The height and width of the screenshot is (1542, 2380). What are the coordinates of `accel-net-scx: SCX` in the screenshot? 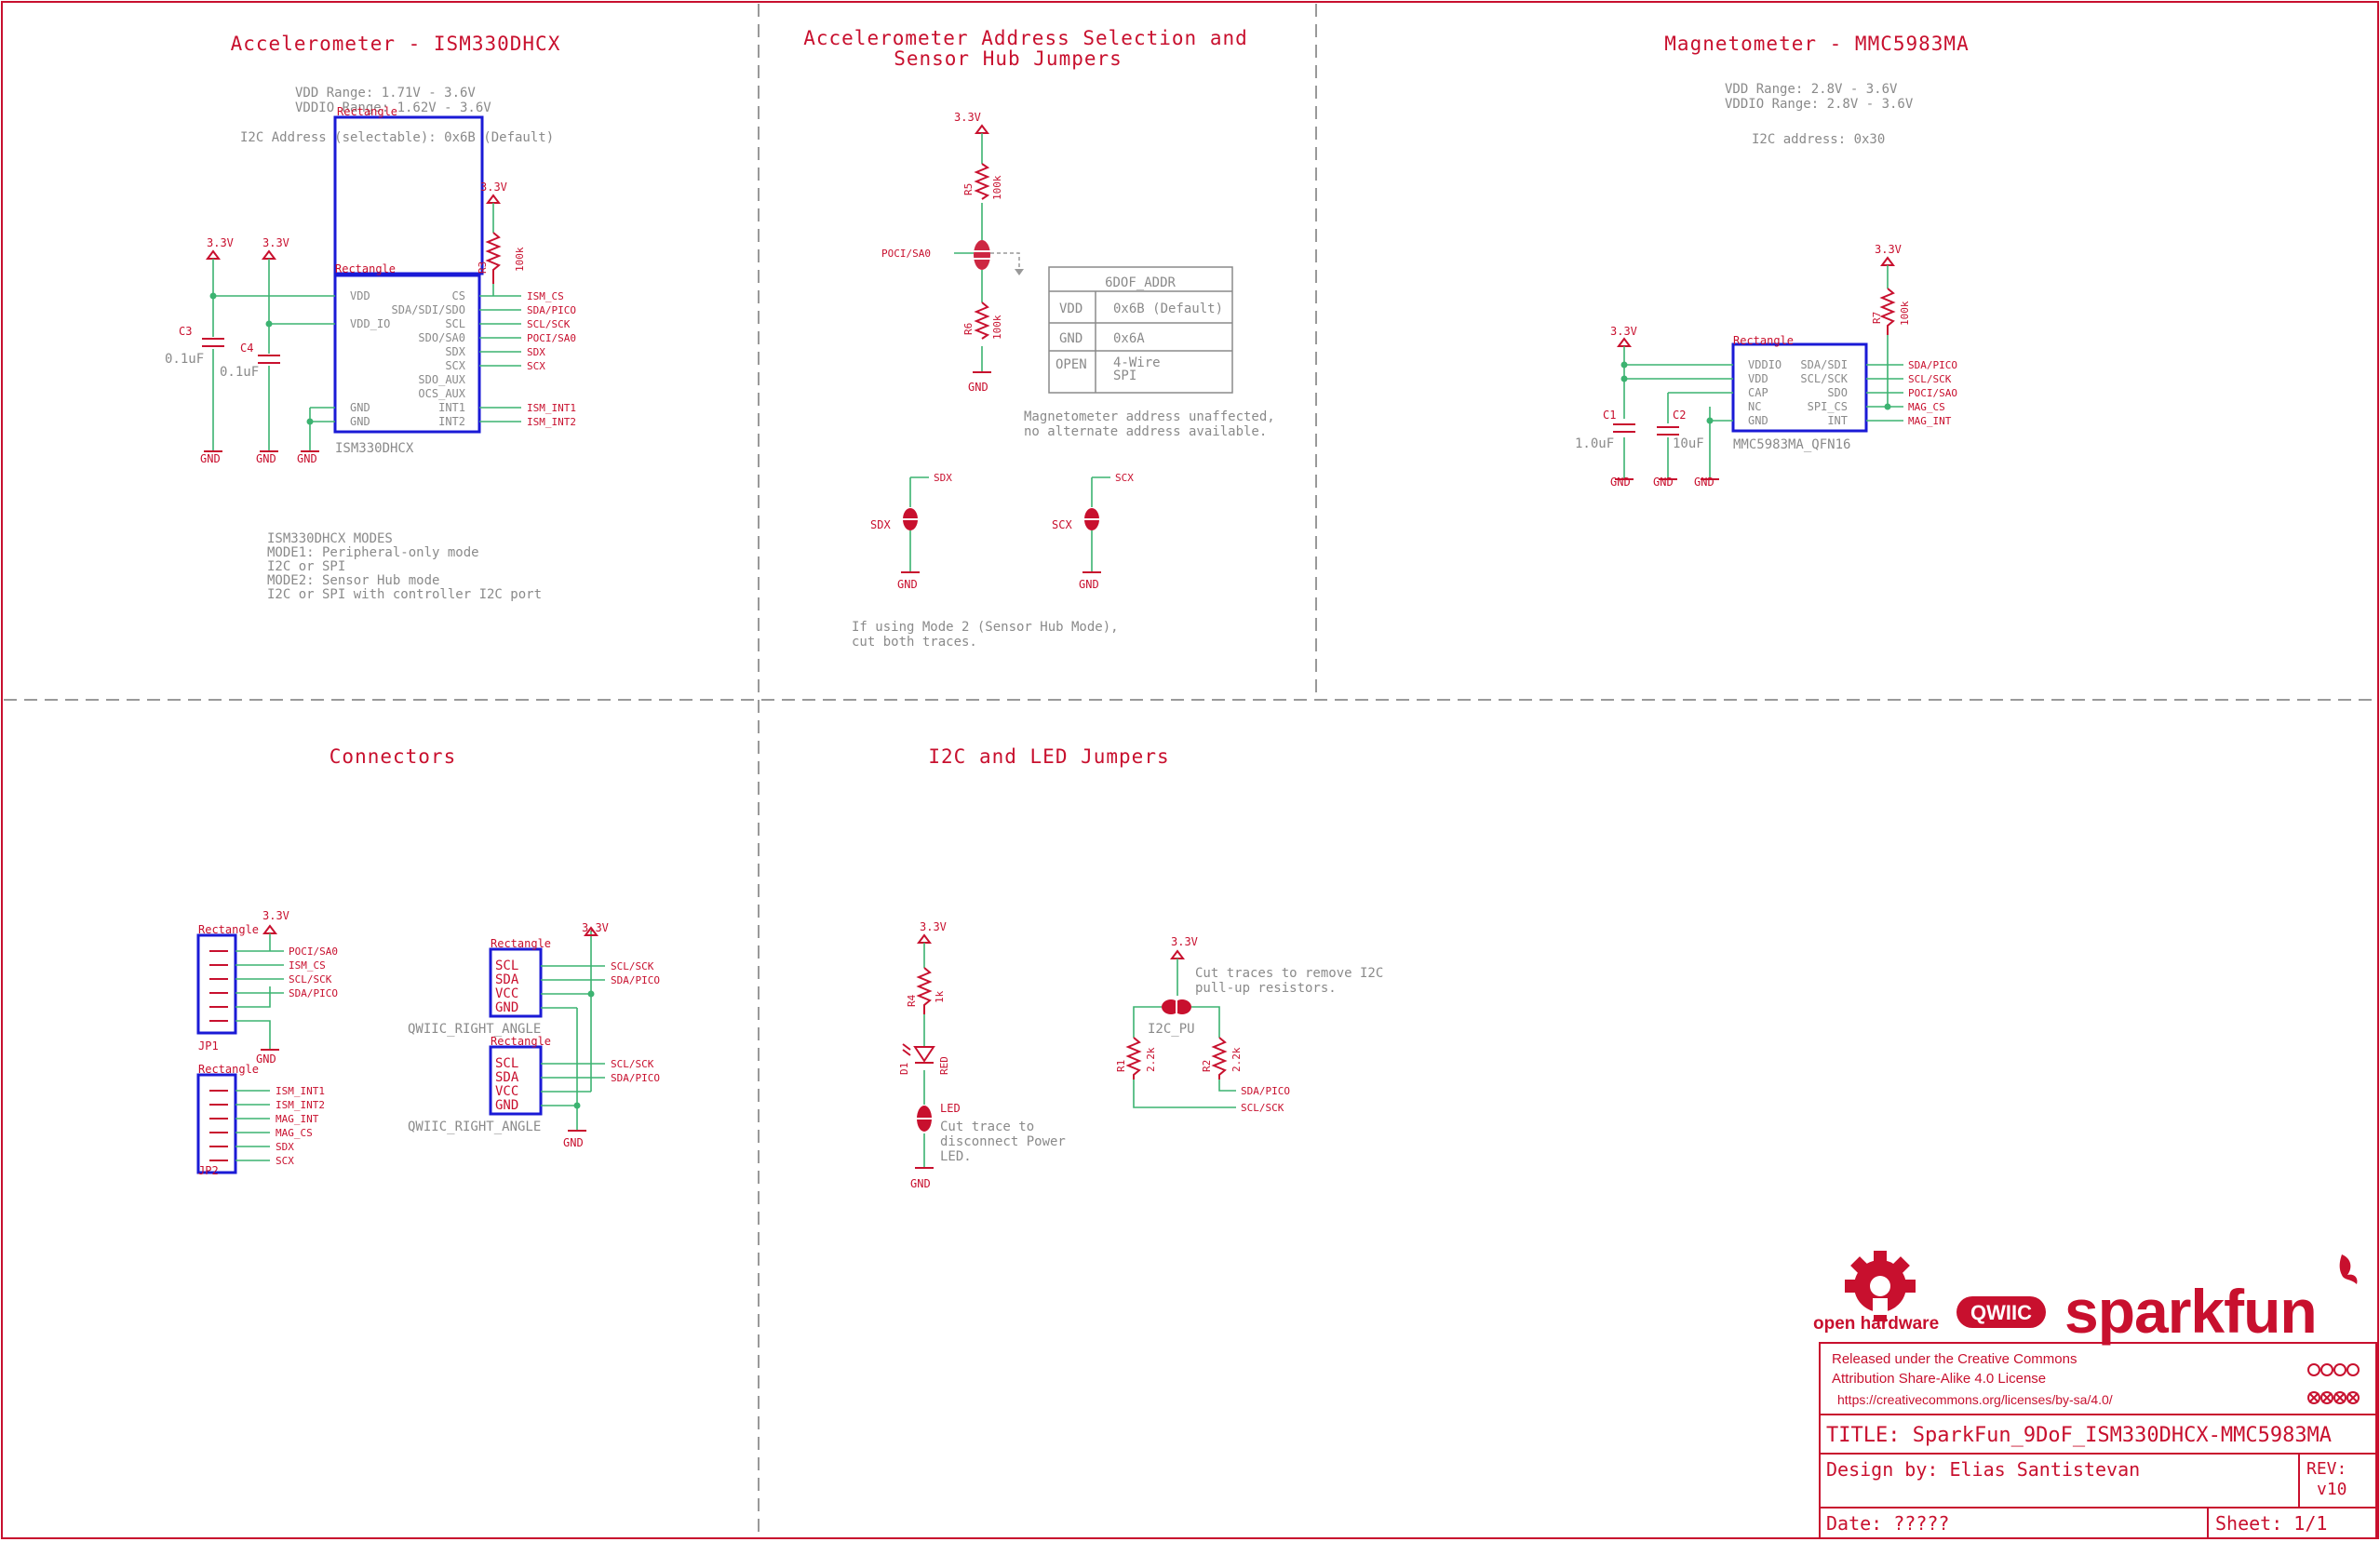 It's located at (536, 366).